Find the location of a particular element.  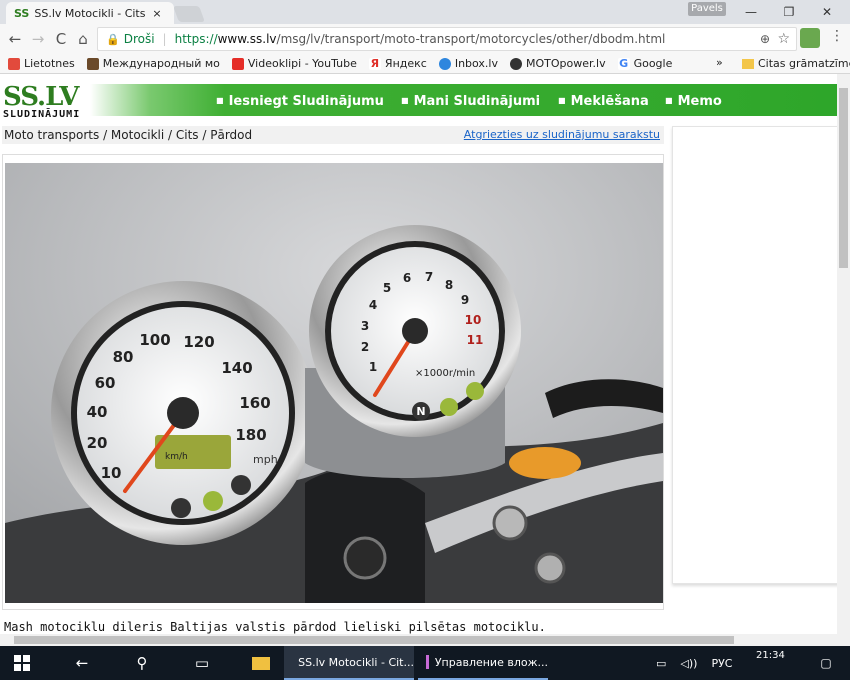

home-icon: ⌂ is located at coordinates (83, 39).